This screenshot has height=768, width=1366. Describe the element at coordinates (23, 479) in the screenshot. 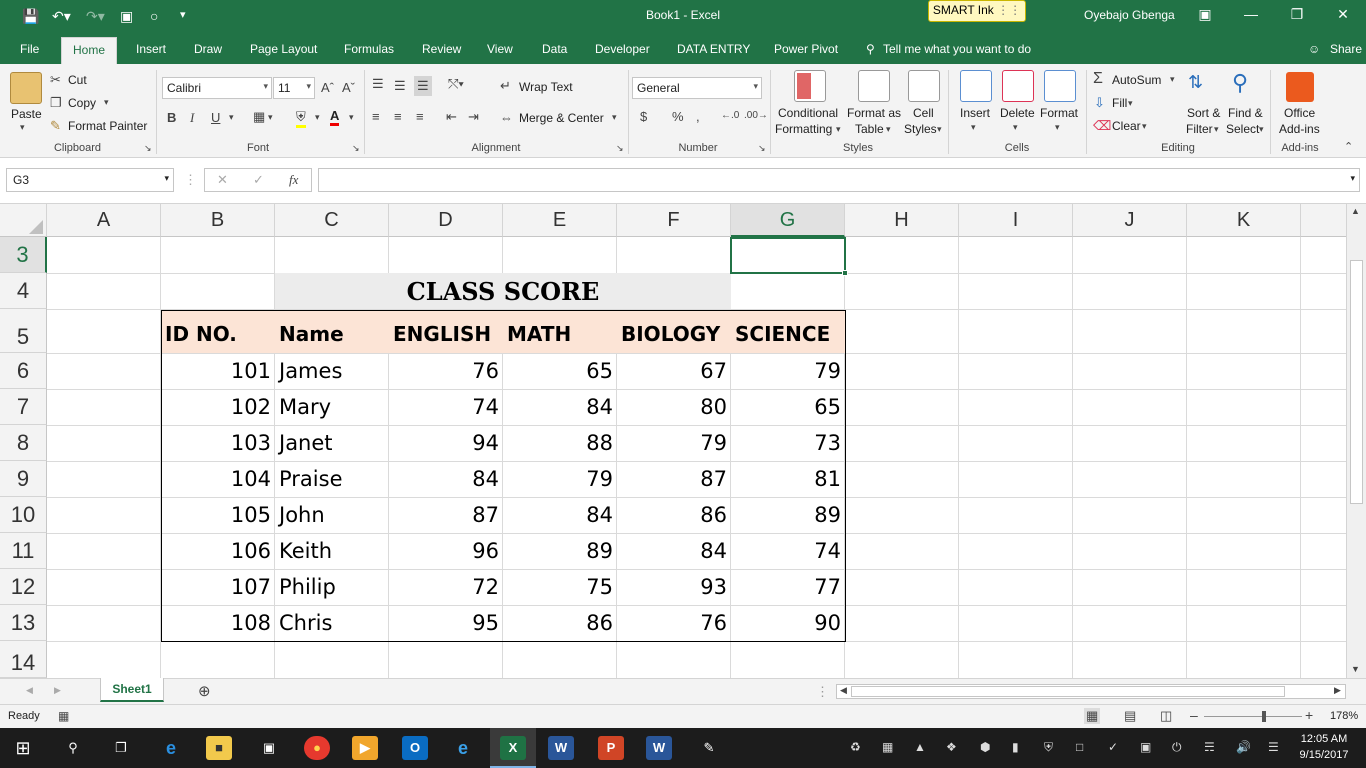

I see `row-header-9: 9` at that location.